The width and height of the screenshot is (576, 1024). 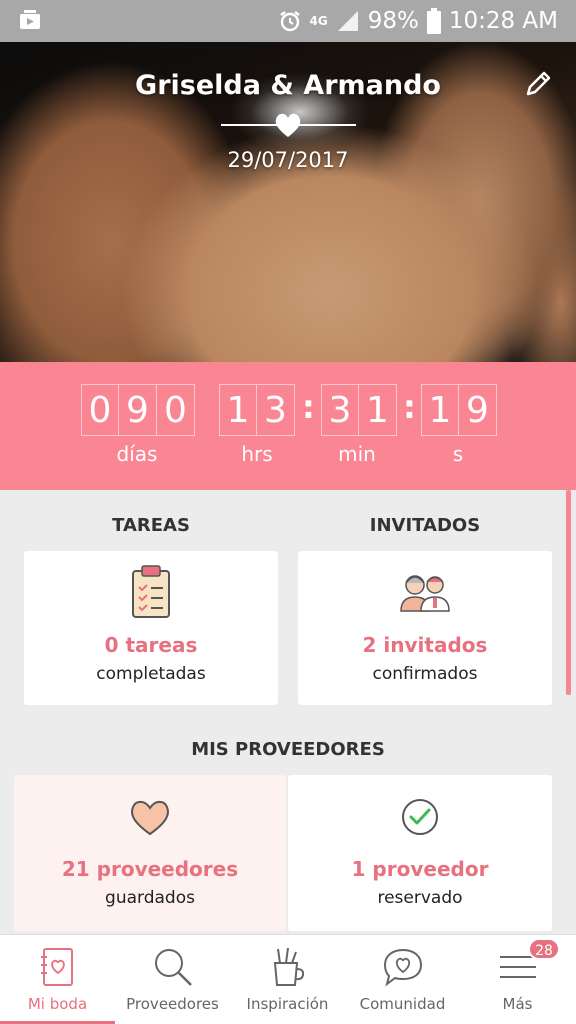 I want to click on chat-heart-icon, so click(x=402, y=967).